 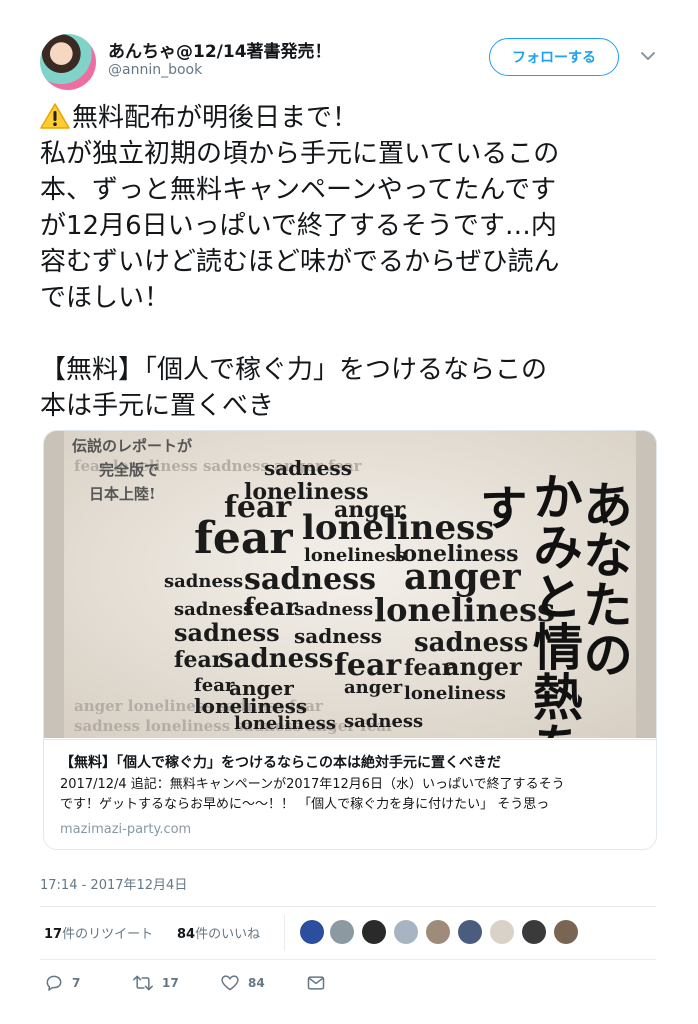 What do you see at coordinates (604, 579) in the screenshot?
I see `img-vertical-title: あなたの` at bounding box center [604, 579].